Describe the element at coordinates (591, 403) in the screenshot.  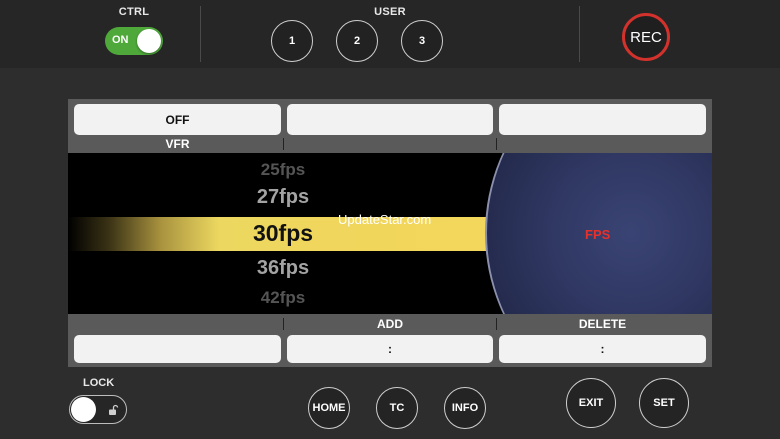
I see `exit-button: EXIT` at that location.